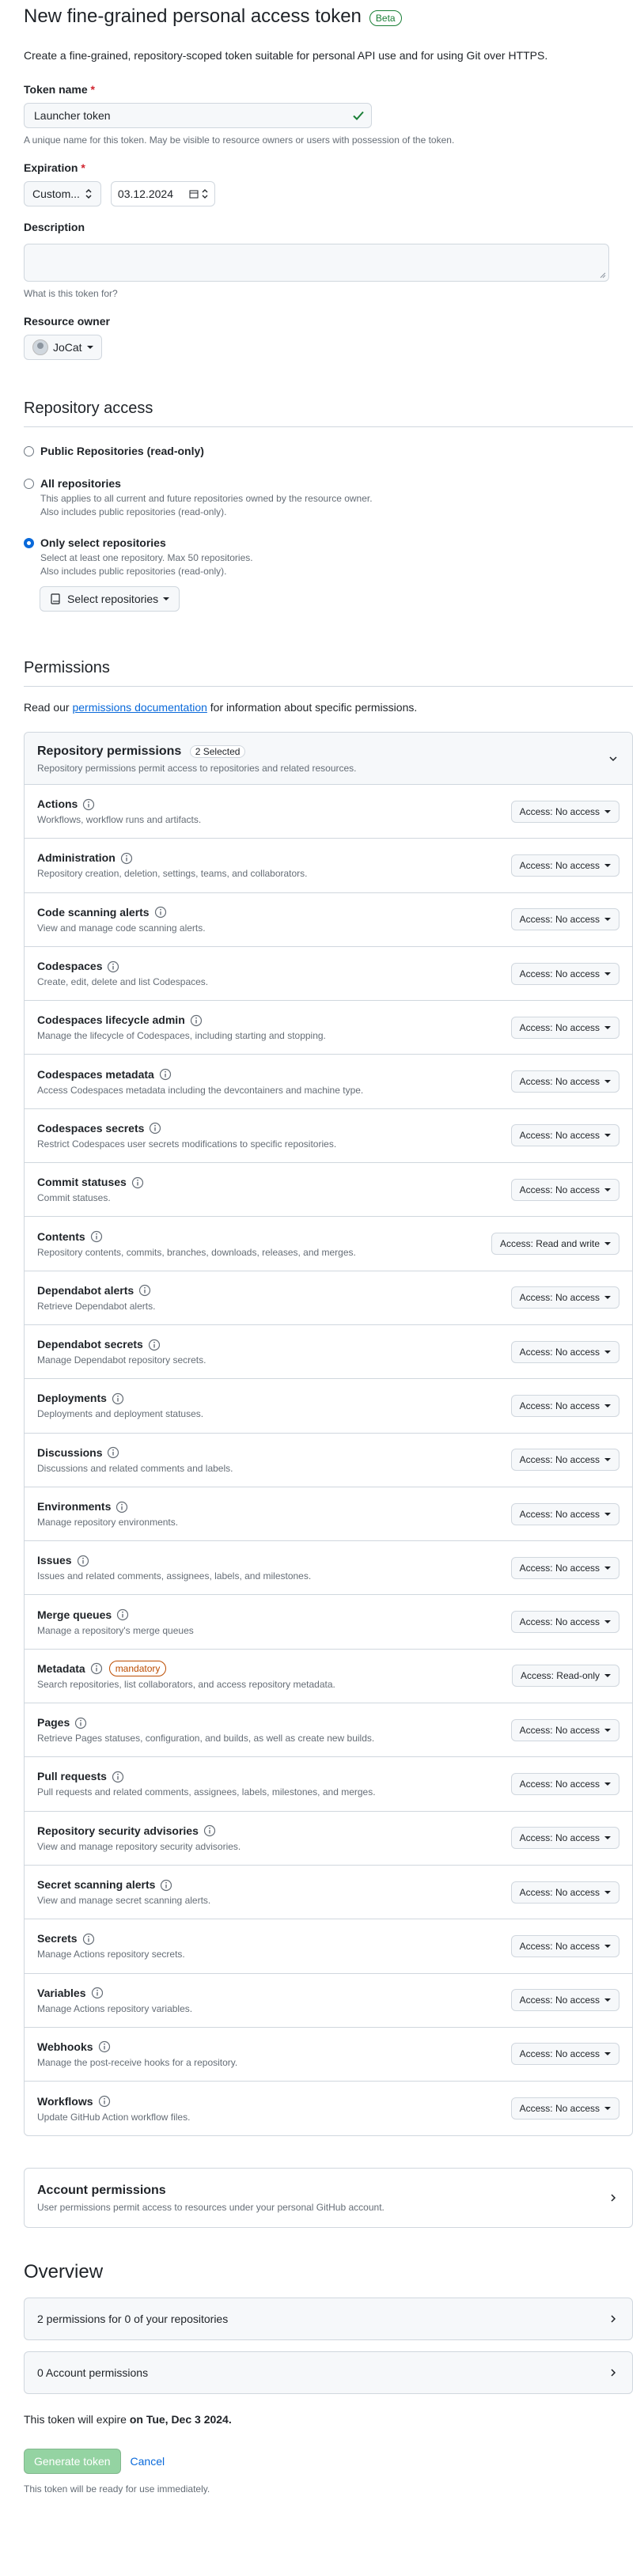 The height and width of the screenshot is (2576, 644). I want to click on permission-name-row: Codespaces secrets, so click(99, 1128).